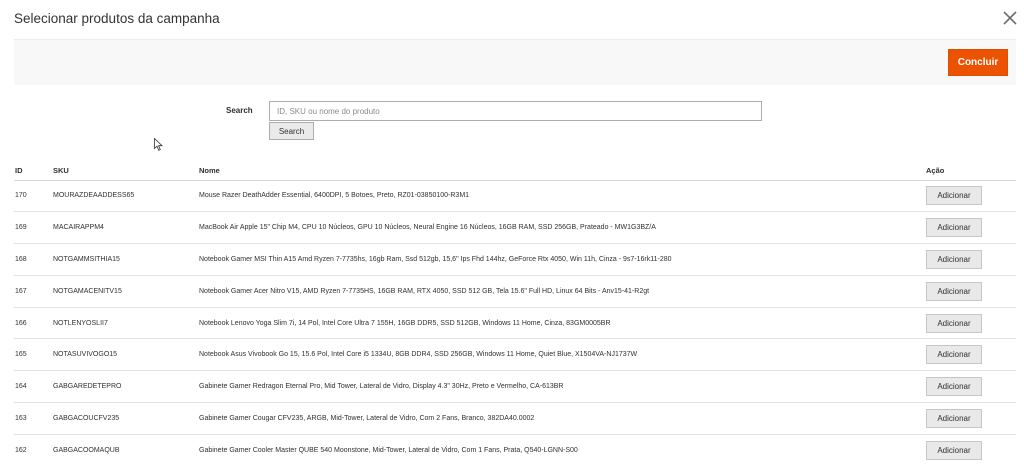  What do you see at coordinates (33, 387) in the screenshot?
I see `cell-id: 164` at bounding box center [33, 387].